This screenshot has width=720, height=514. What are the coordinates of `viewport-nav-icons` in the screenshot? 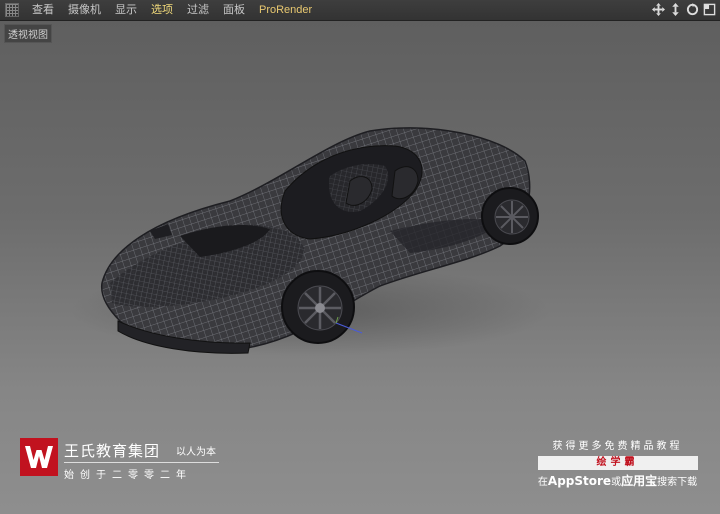 It's located at (683, 9).